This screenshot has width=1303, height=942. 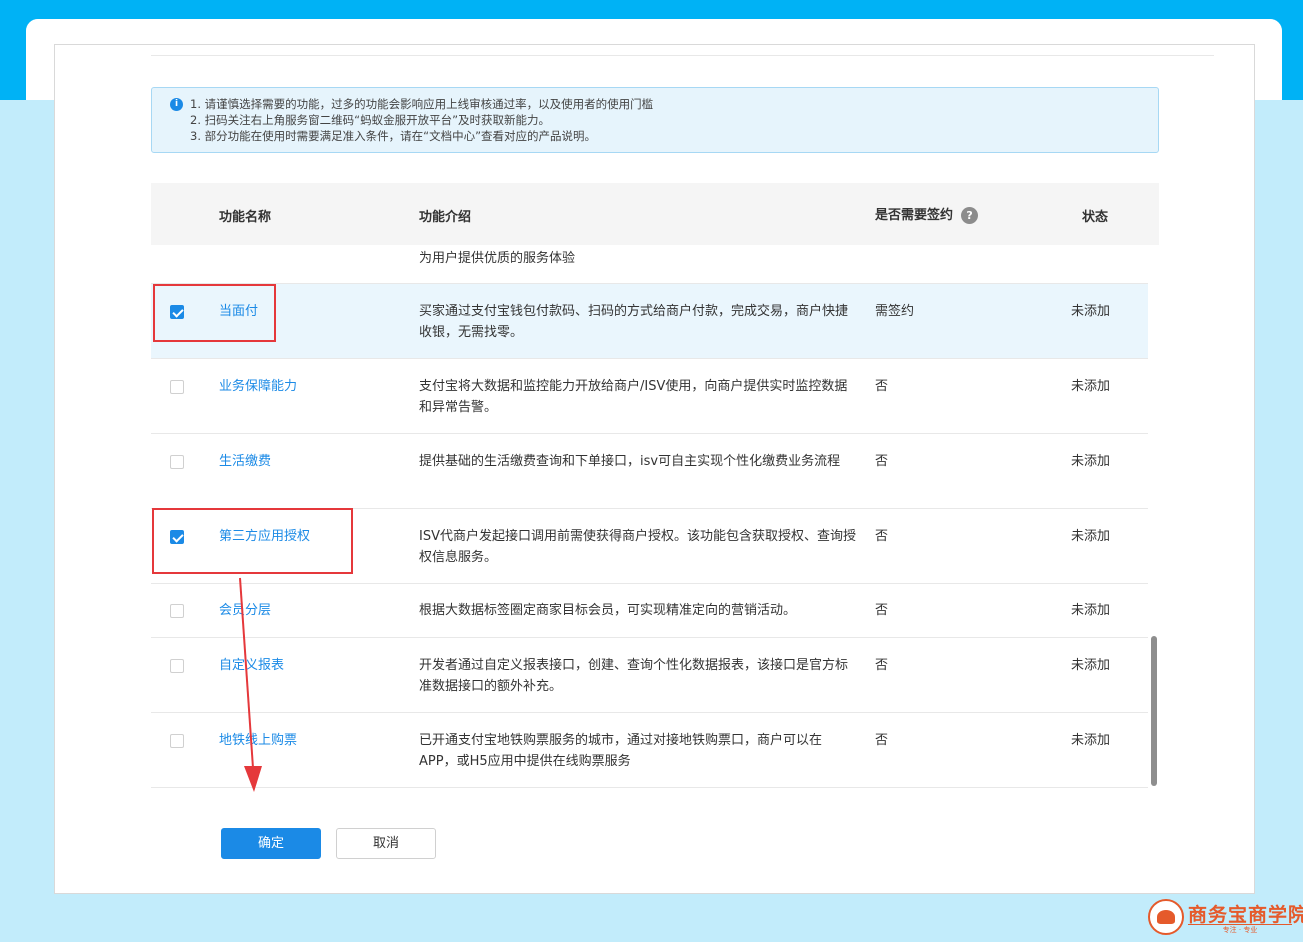 What do you see at coordinates (176, 104) in the screenshot?
I see `info-icon: i` at bounding box center [176, 104].